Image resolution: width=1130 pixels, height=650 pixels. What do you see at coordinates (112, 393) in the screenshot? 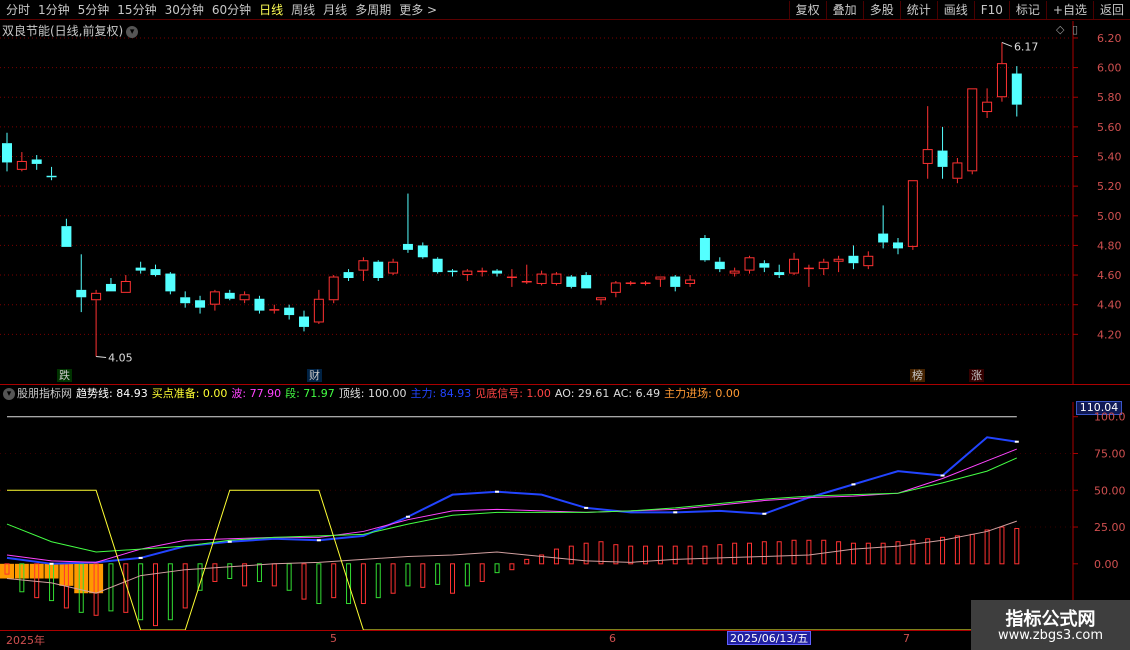
I see `indicator-value: 趋势线: 84.93` at bounding box center [112, 393].